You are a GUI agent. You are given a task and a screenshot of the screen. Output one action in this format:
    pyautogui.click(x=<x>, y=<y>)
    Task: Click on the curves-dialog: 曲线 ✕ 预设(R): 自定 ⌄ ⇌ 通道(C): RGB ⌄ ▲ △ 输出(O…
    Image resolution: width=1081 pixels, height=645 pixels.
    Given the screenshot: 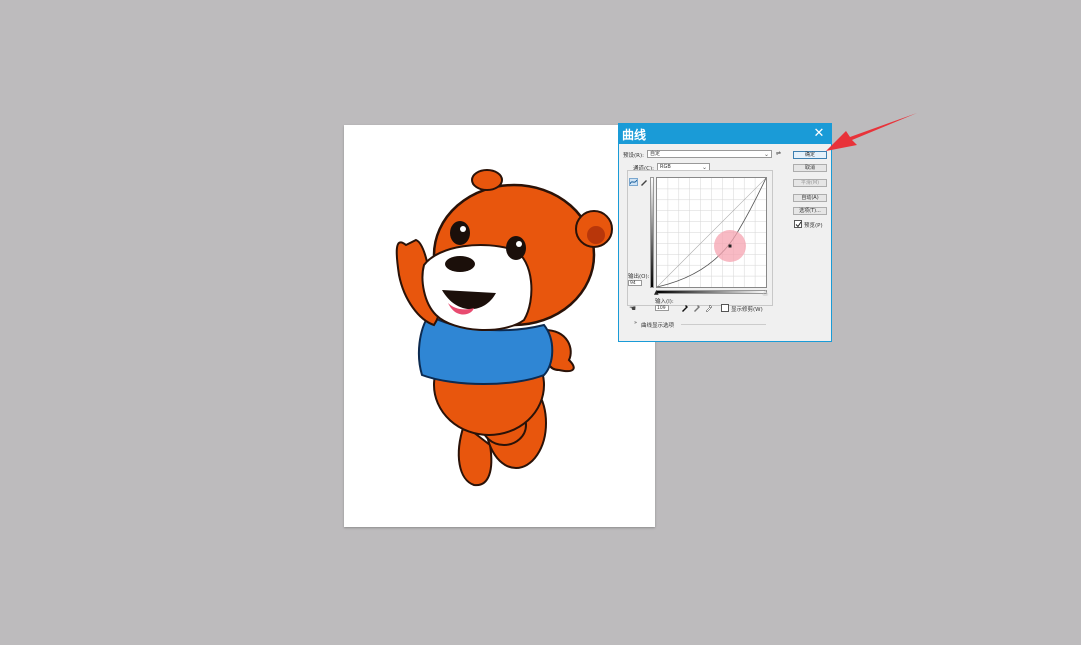 What is the action you would take?
    pyautogui.click(x=725, y=232)
    